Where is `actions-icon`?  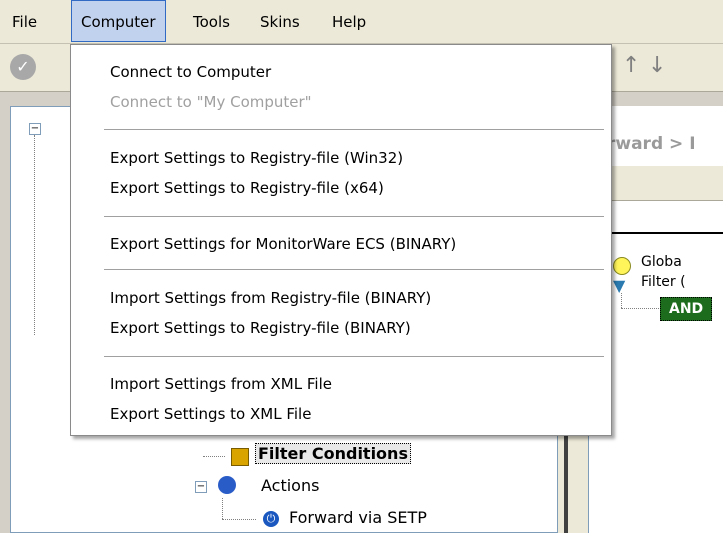 actions-icon is located at coordinates (227, 485).